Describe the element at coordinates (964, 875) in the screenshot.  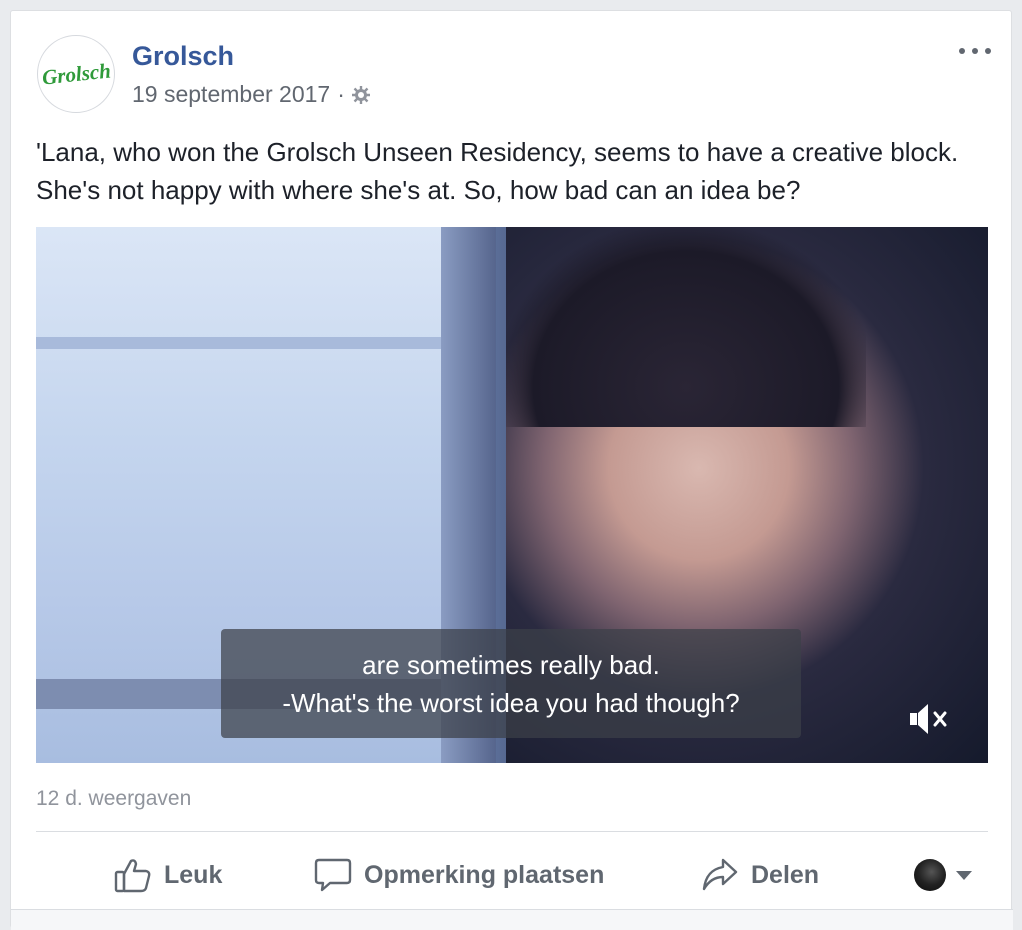
I see `chevron-down-icon` at that location.